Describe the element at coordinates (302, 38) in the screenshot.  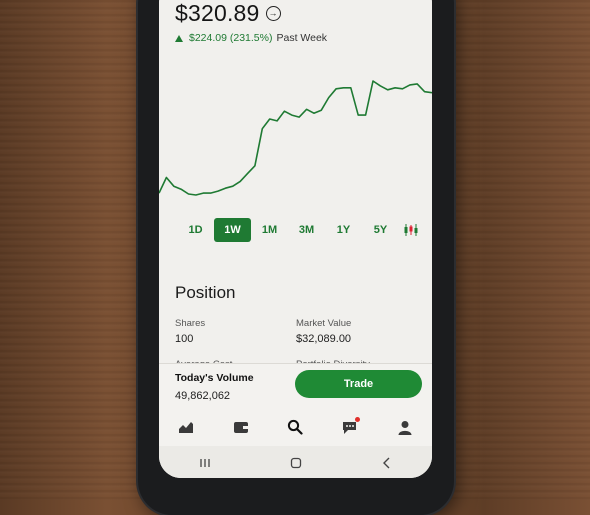
I see `change-period: Past Week` at that location.